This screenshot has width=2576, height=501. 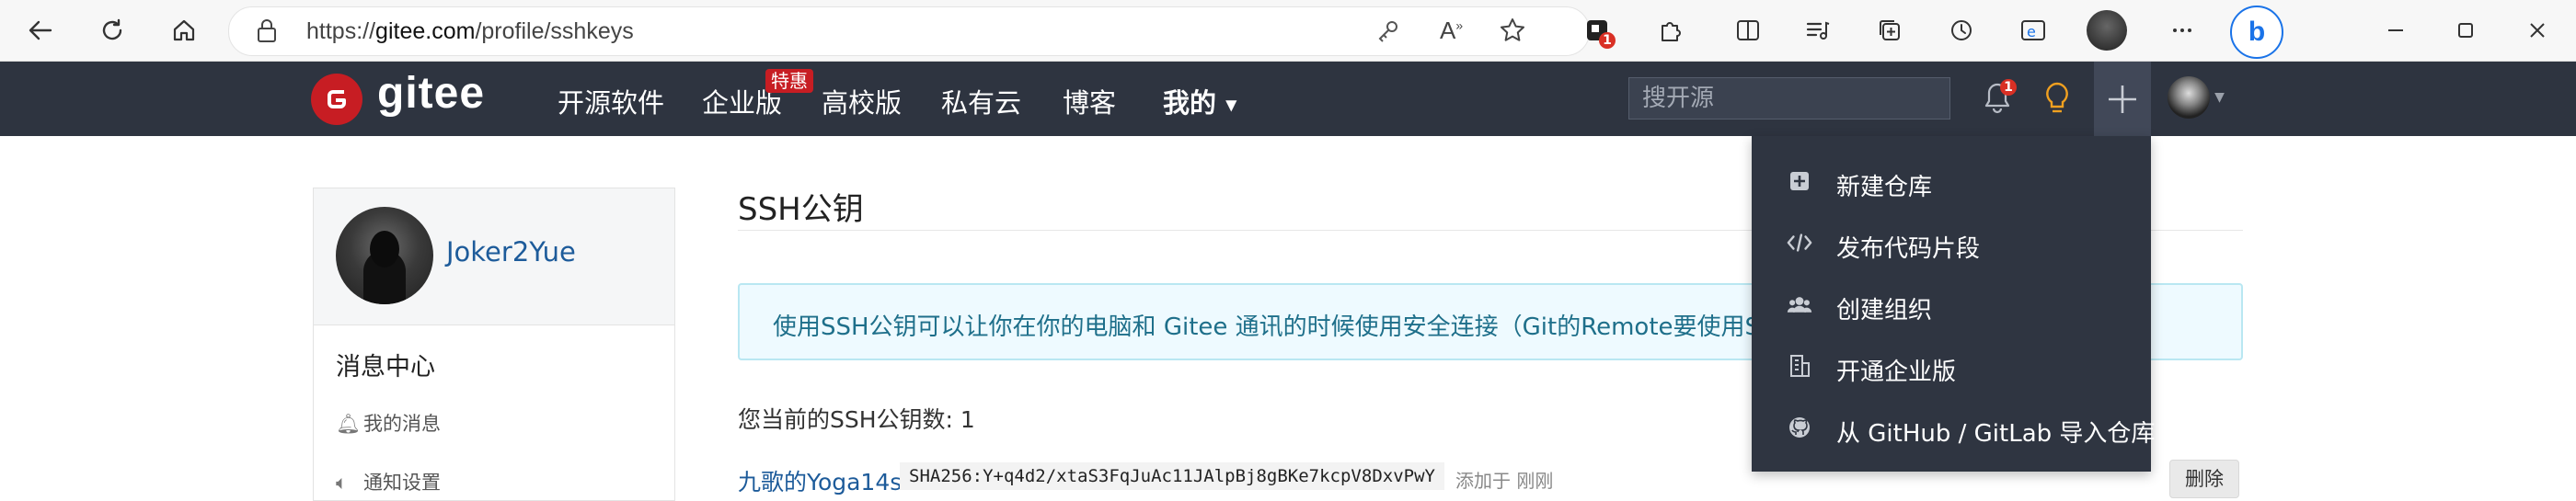 What do you see at coordinates (1748, 31) in the screenshot?
I see `split-screen-icon` at bounding box center [1748, 31].